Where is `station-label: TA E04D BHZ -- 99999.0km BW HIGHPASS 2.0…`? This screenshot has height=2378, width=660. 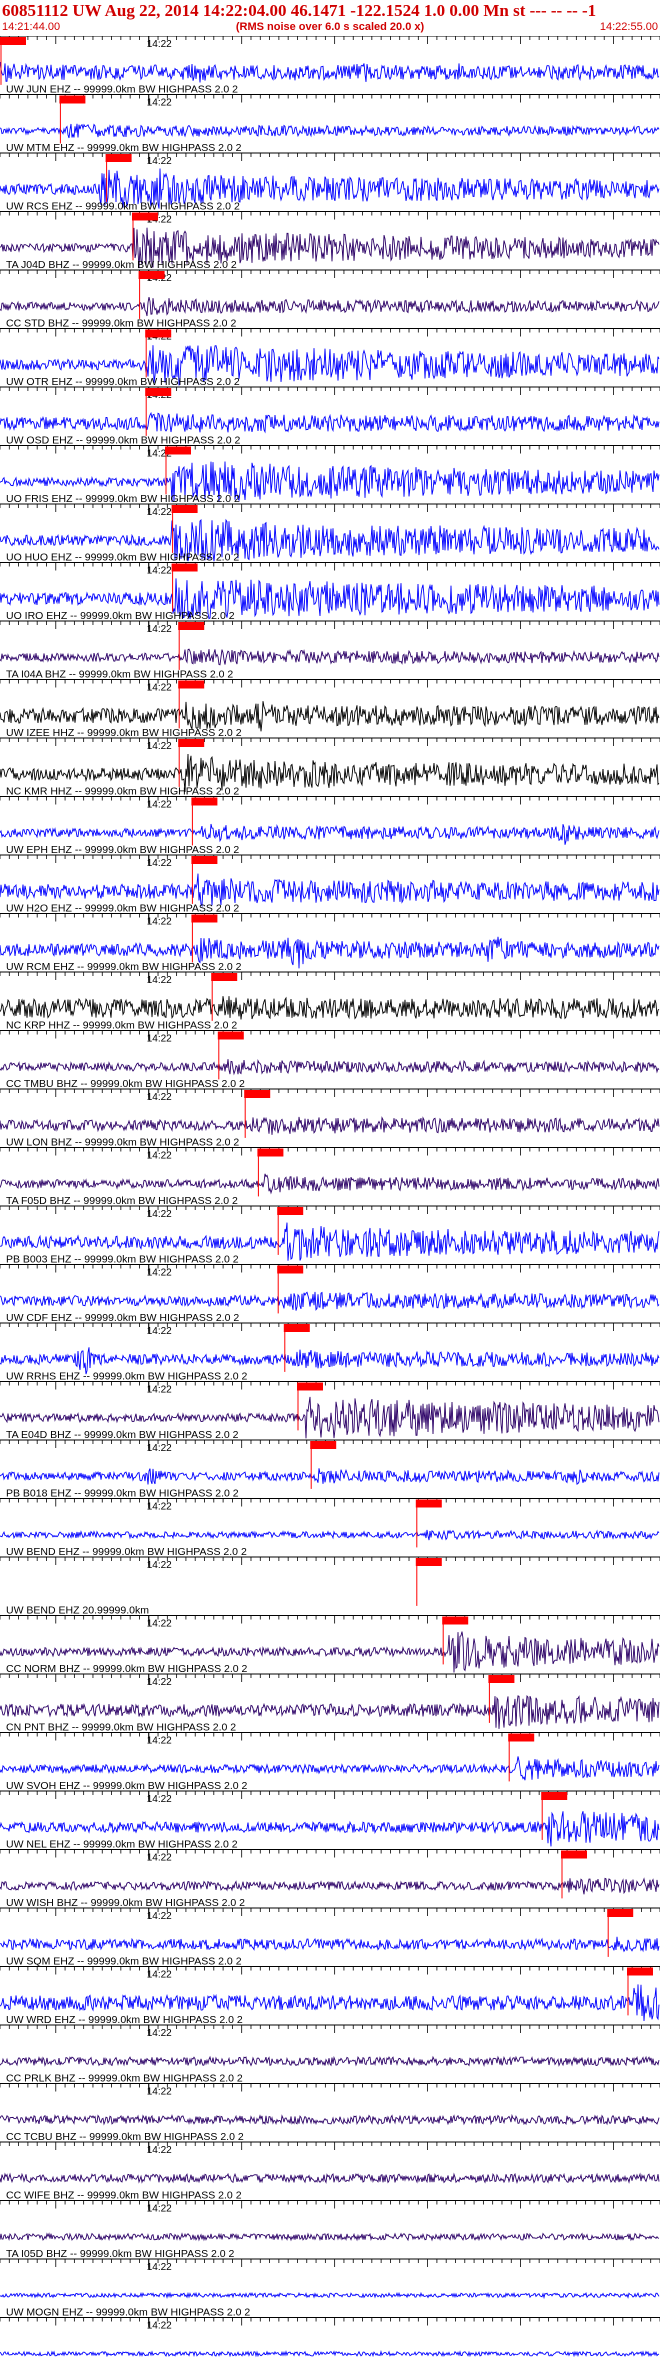 station-label: TA E04D BHZ -- 99999.0km BW HIGHPASS 2.0… is located at coordinates (122, 1435).